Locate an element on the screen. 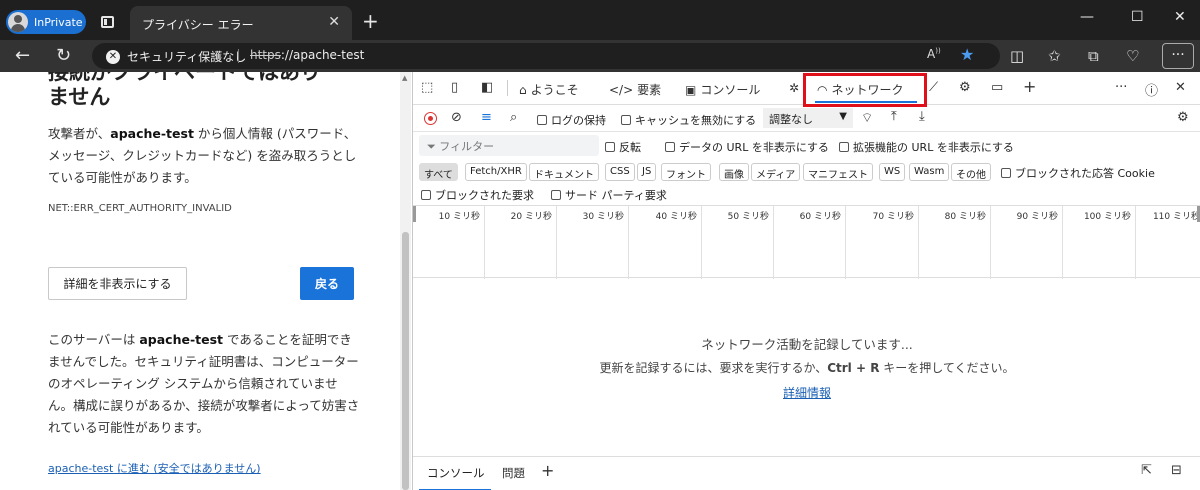 This screenshot has width=1200, height=490. hide-data-urls-checkbox: データの URL を非表示にする is located at coordinates (747, 147).